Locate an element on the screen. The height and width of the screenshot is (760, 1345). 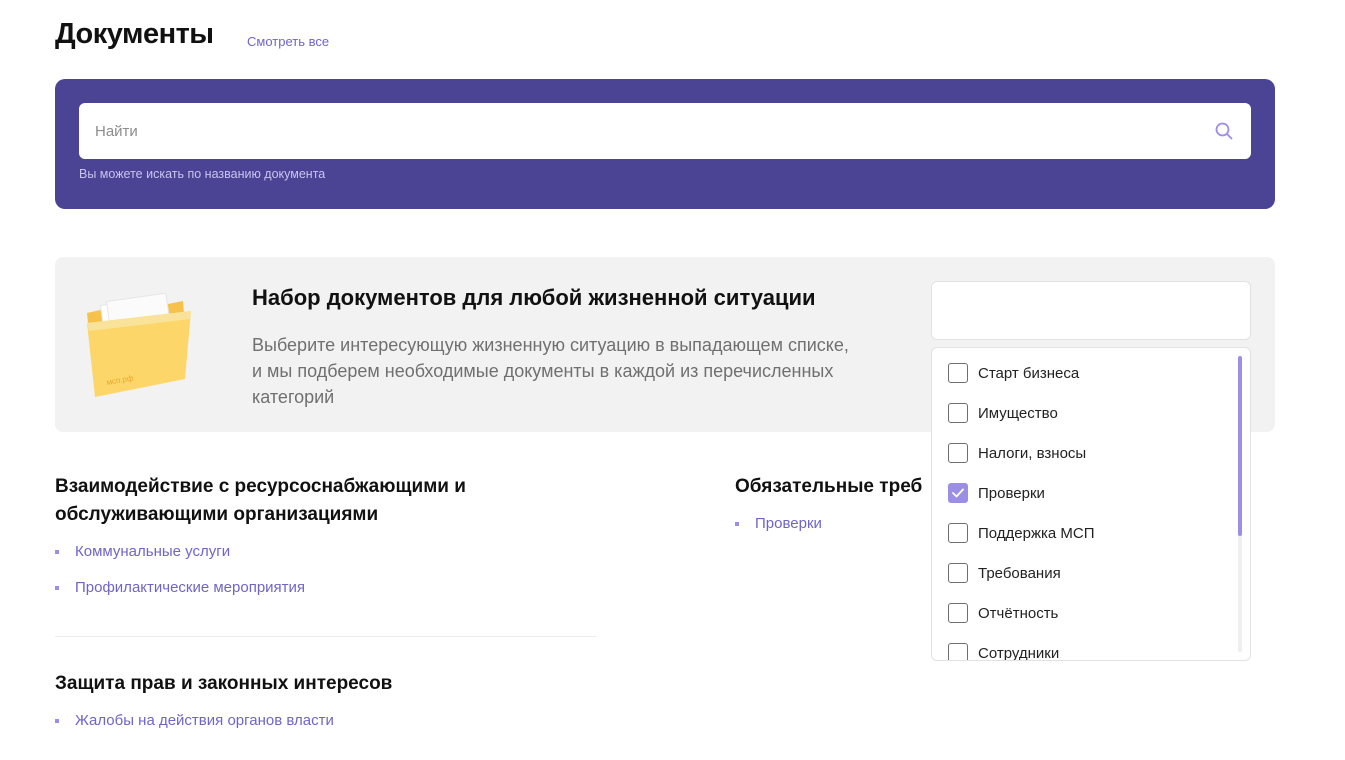
option-label: Старт бизнеса is located at coordinates (1029, 373).